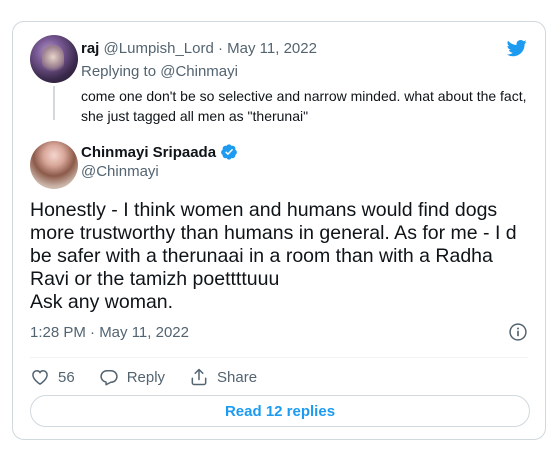 This screenshot has width=558, height=452. I want to click on divider, so click(279, 357).